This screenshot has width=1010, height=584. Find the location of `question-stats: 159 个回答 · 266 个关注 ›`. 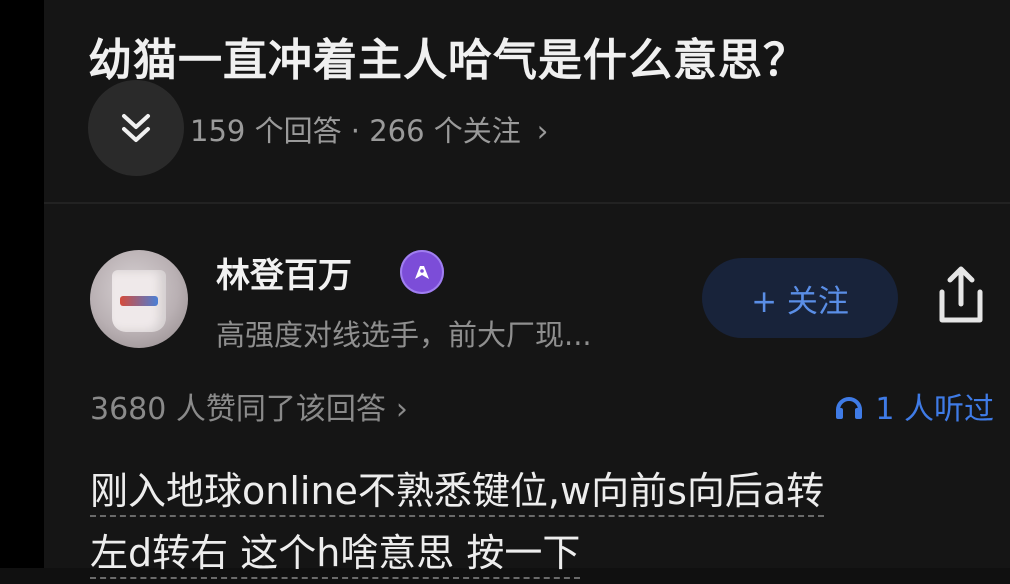

question-stats: 159 个回答 · 266 个关注 › is located at coordinates (369, 129).